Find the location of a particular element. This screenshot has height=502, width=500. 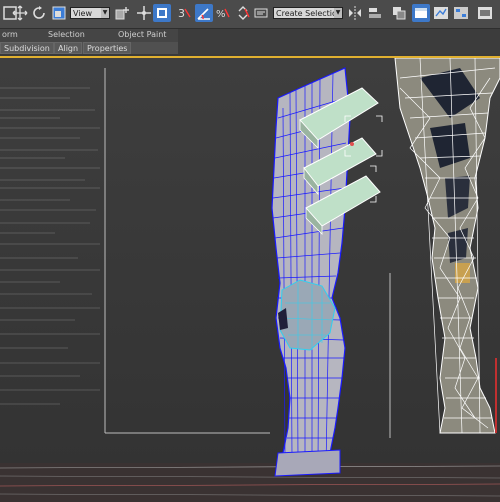

named-selection-dropdown: Create Selection S ▼ is located at coordinates (308, 13).